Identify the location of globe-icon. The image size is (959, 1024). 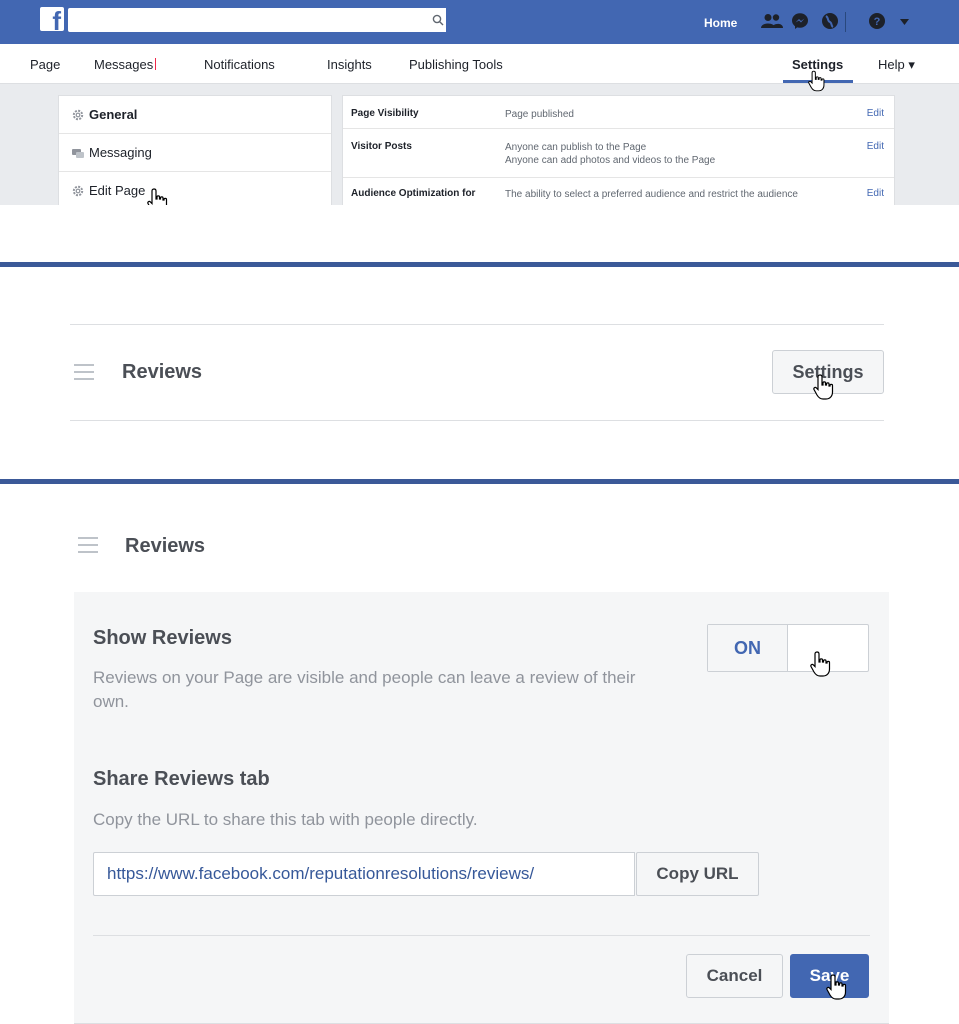
(830, 21).